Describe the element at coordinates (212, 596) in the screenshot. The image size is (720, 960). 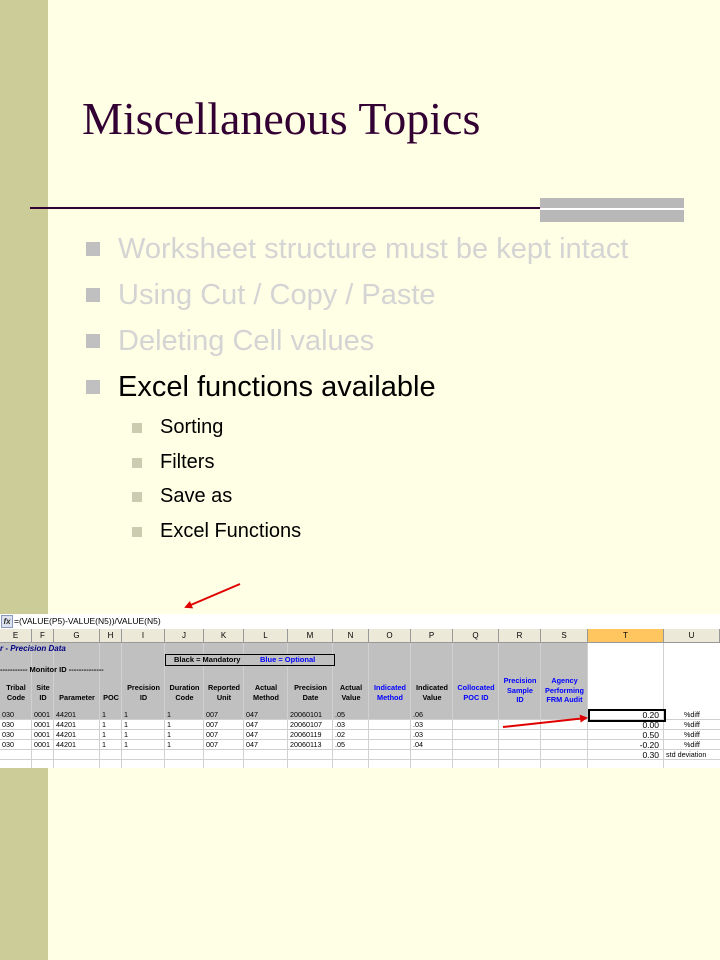
I see `red-arrow-formula` at that location.